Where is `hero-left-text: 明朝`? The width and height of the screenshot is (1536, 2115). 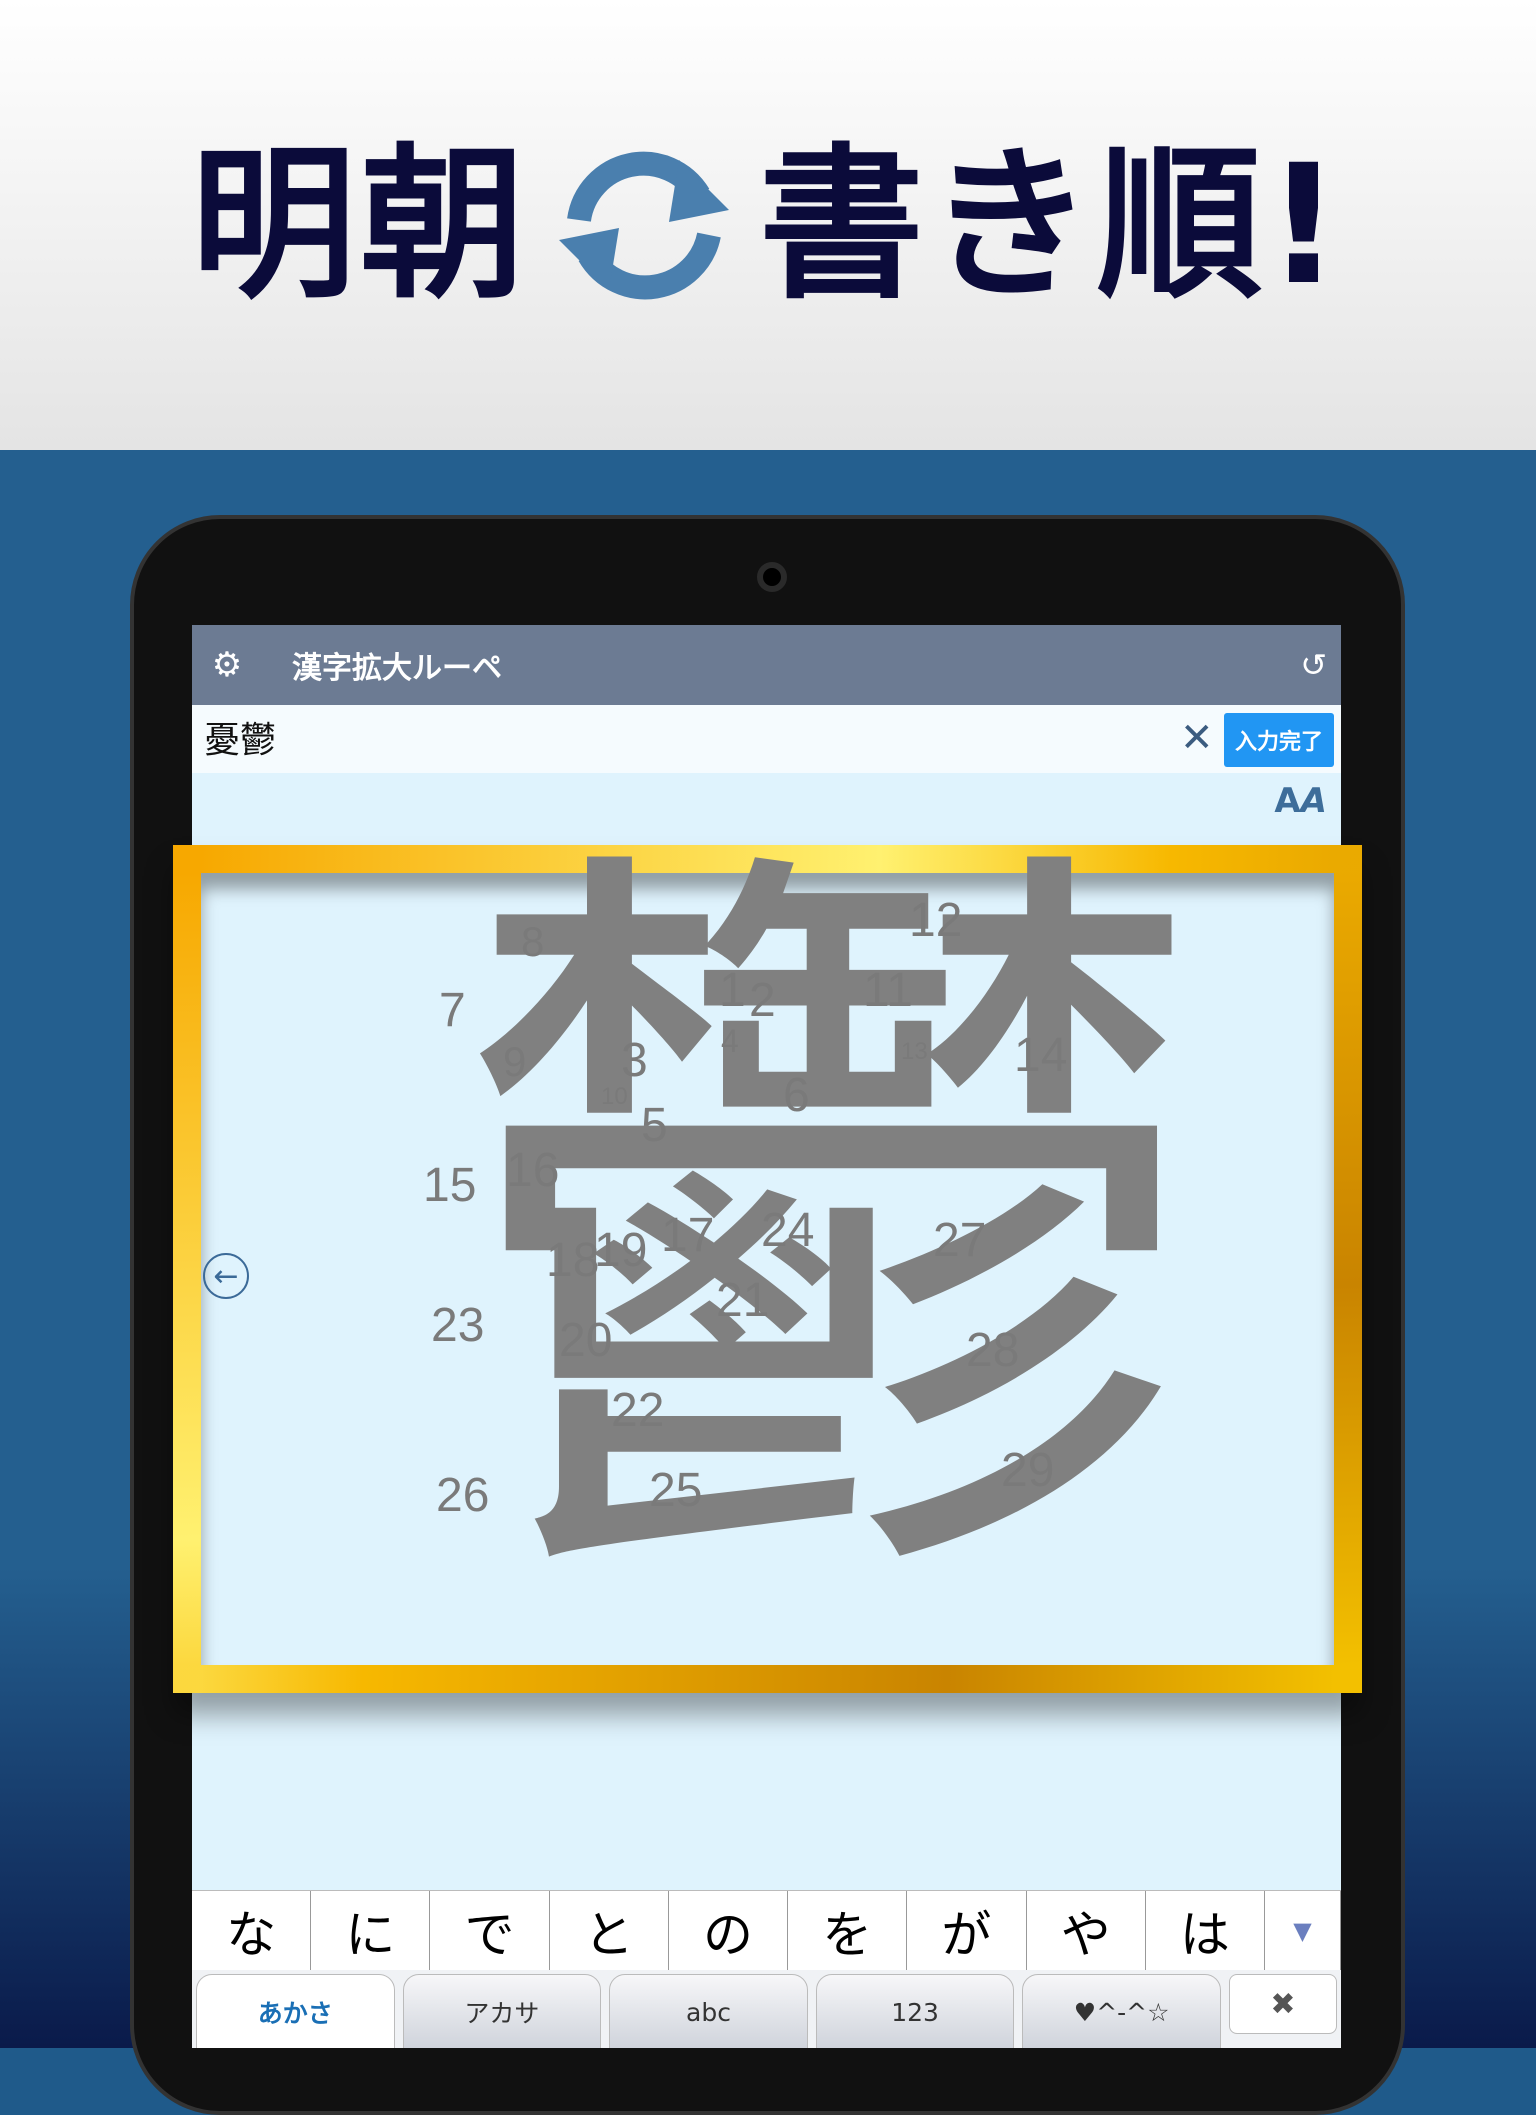 hero-left-text: 明朝 is located at coordinates (359, 224).